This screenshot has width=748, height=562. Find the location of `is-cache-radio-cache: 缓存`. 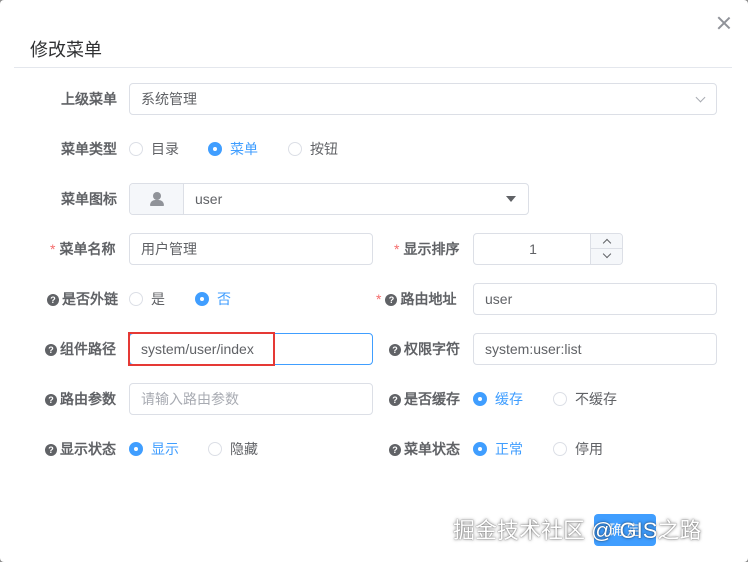

is-cache-radio-cache: 缓存 is located at coordinates (498, 399).